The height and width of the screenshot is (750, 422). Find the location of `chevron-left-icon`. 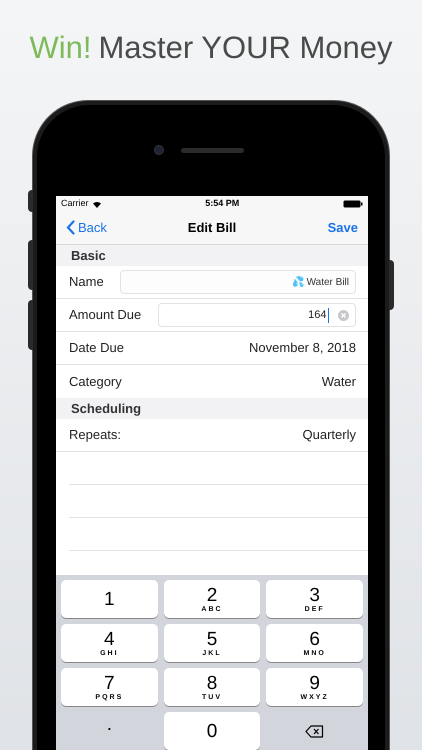

chevron-left-icon is located at coordinates (70, 227).